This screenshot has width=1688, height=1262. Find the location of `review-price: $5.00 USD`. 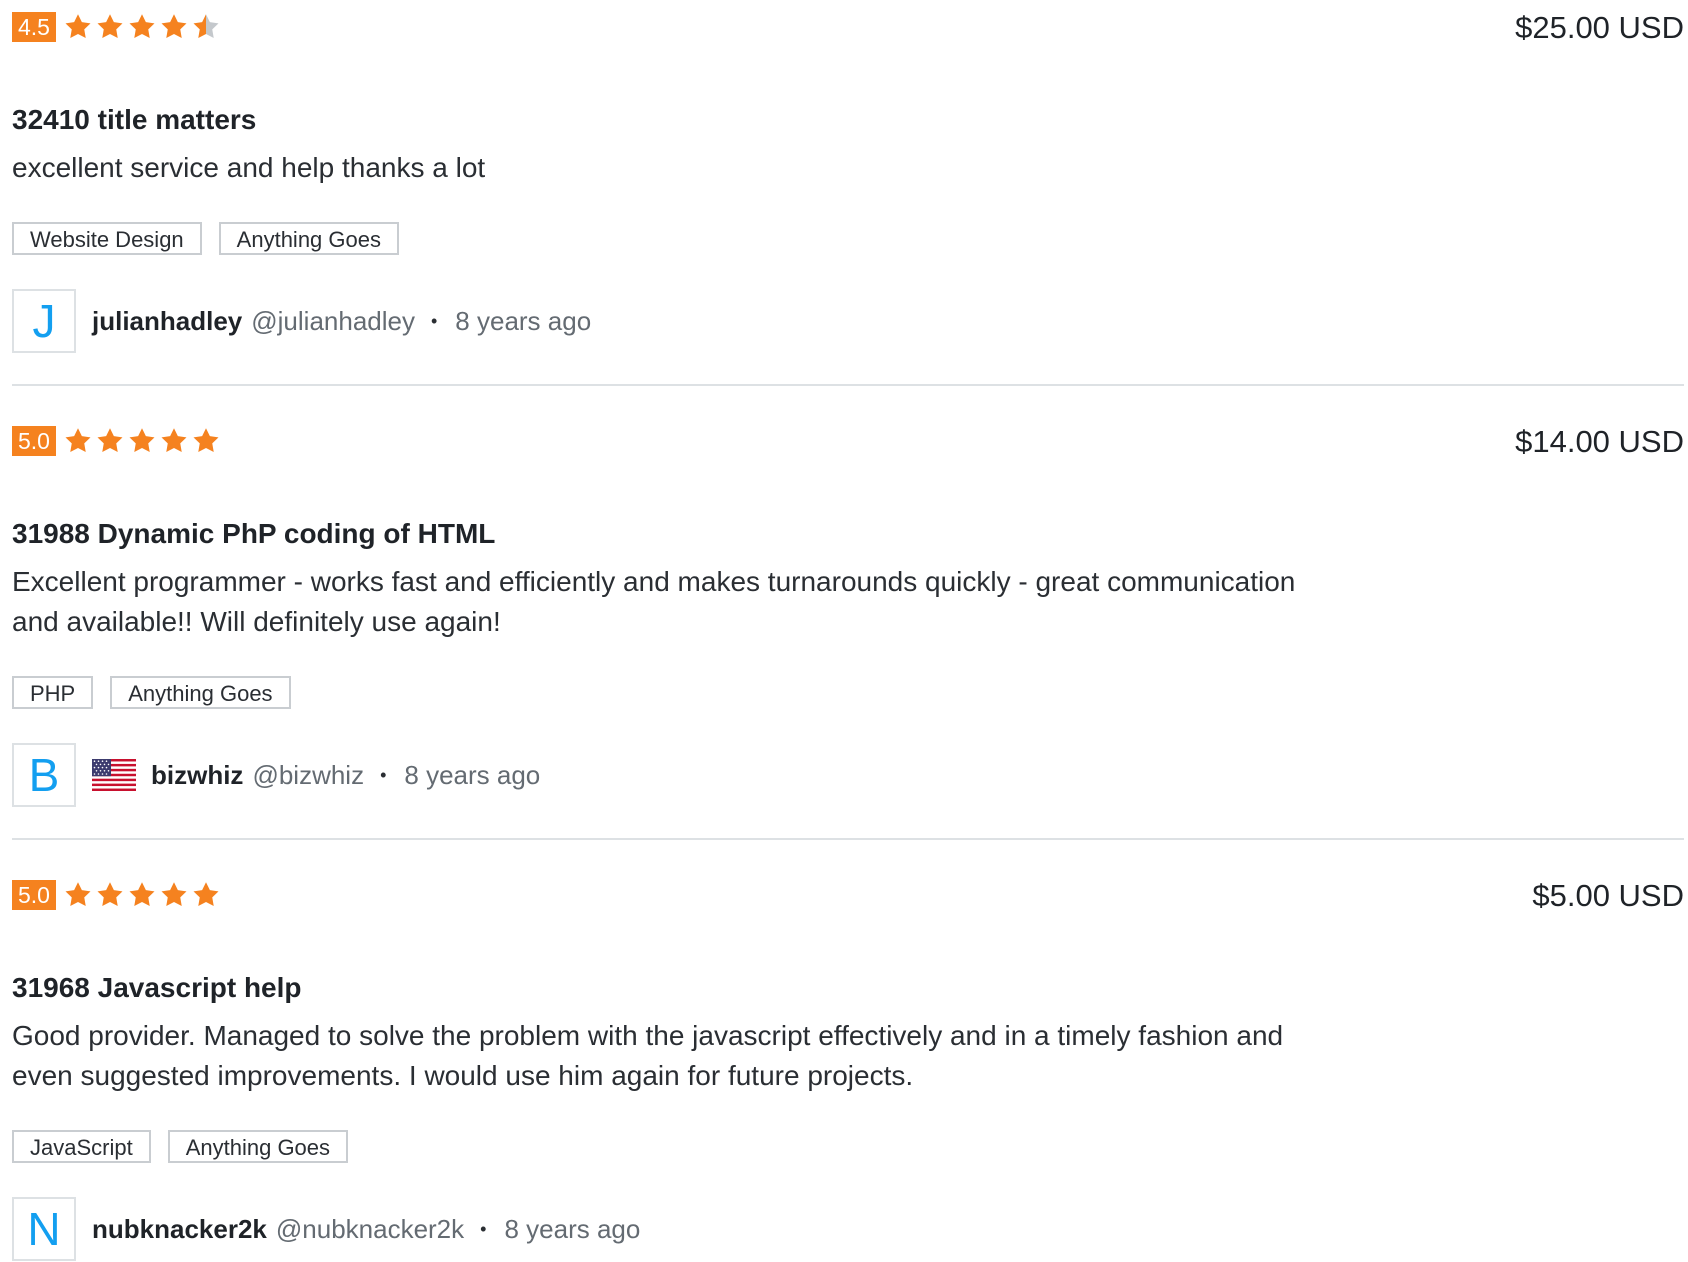

review-price: $5.00 USD is located at coordinates (1608, 895).